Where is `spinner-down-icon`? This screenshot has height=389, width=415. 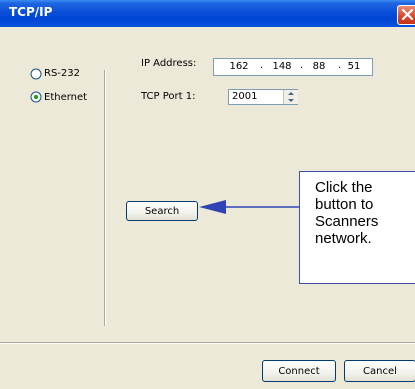
spinner-down-icon is located at coordinates (291, 100).